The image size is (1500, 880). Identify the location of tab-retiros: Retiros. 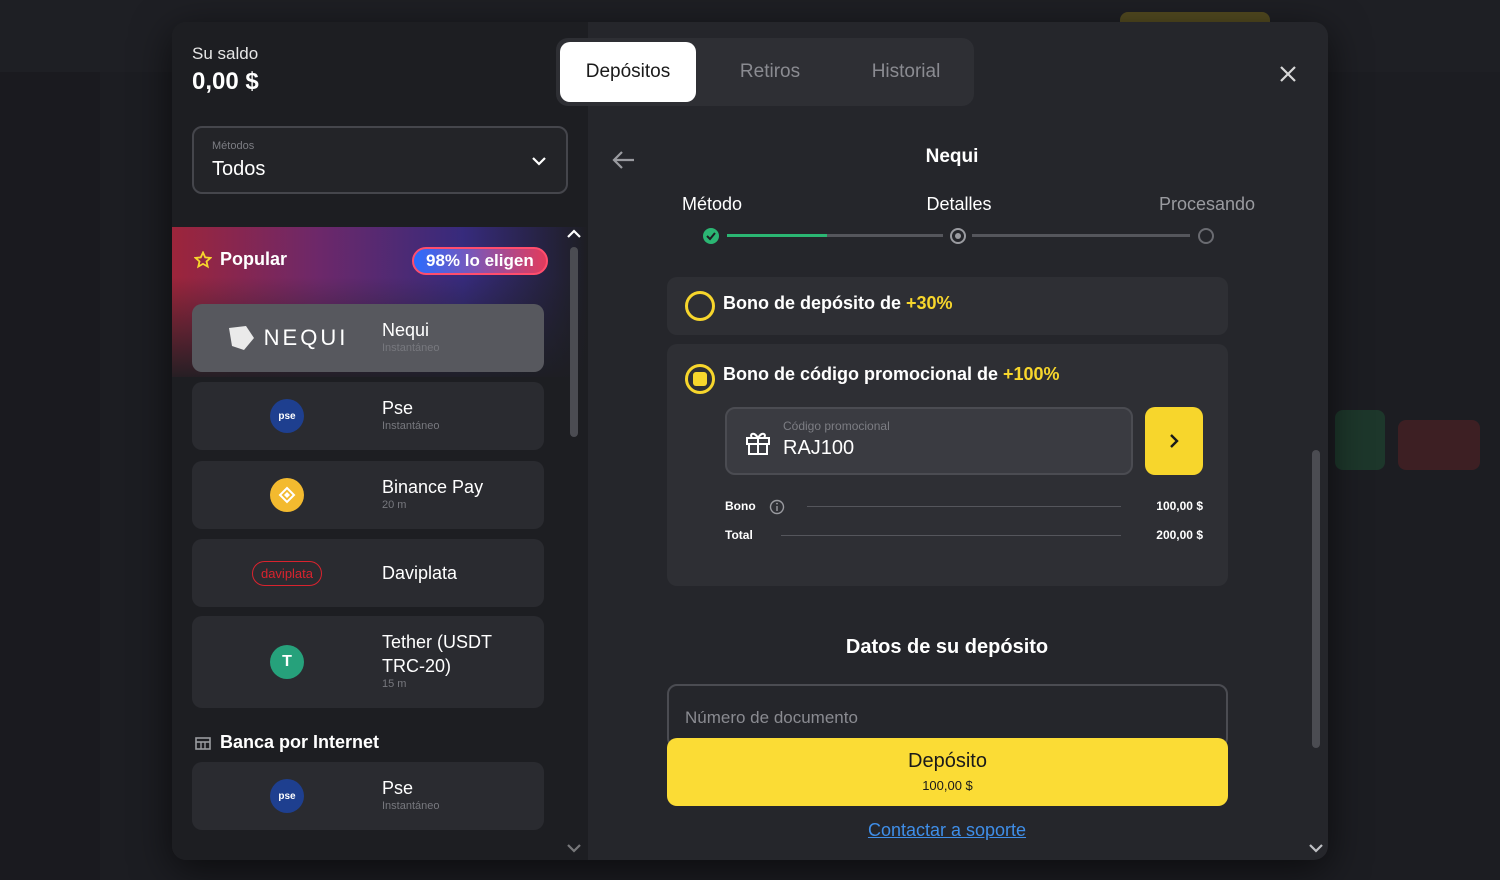
(770, 72).